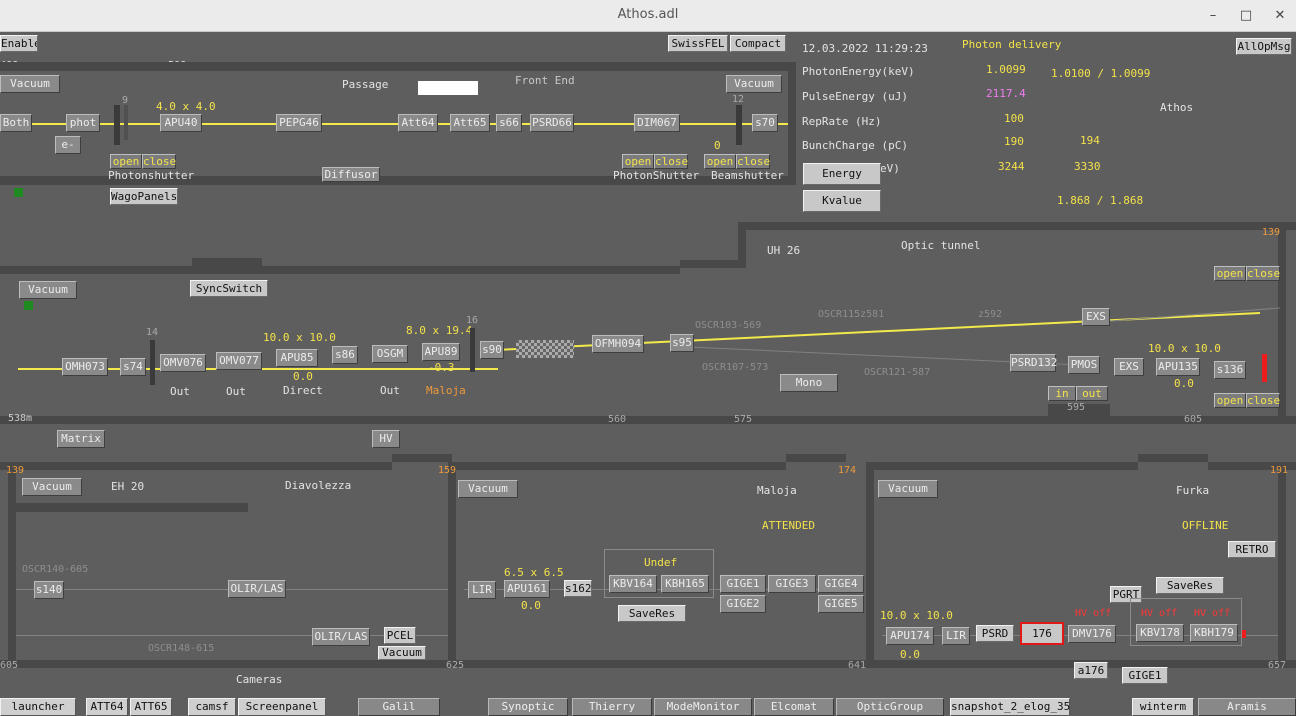 The height and width of the screenshot is (716, 1296). I want to click on gige5-button: GIGE5, so click(841, 604).